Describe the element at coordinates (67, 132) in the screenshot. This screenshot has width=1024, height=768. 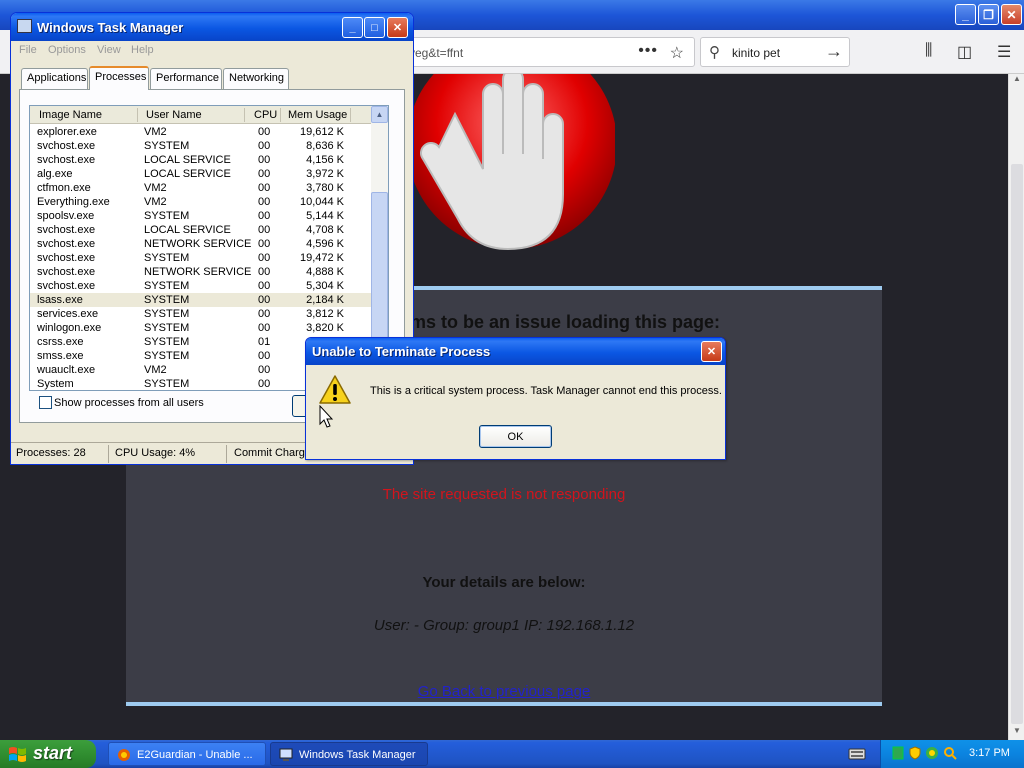
I see `process-name: explorer.exe` at that location.